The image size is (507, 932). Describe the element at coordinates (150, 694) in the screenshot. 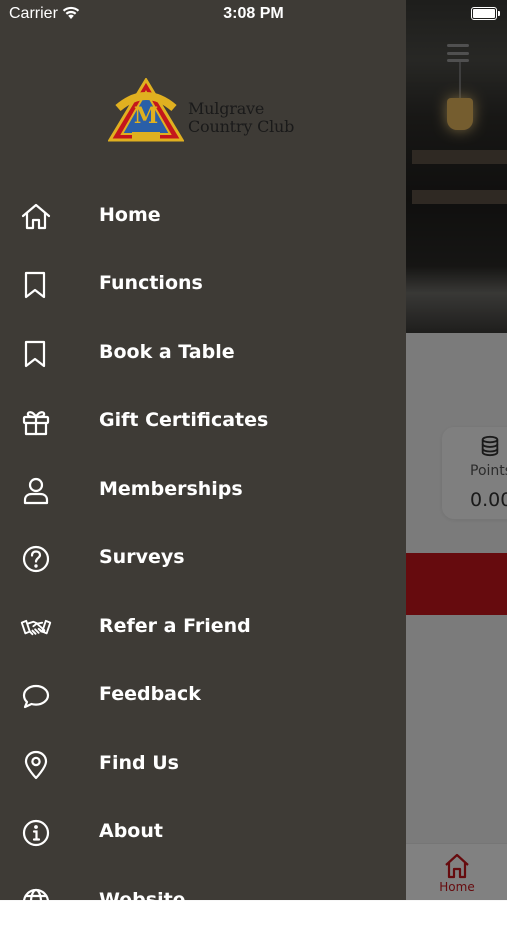

I see `menu-item-label: Feedback` at that location.